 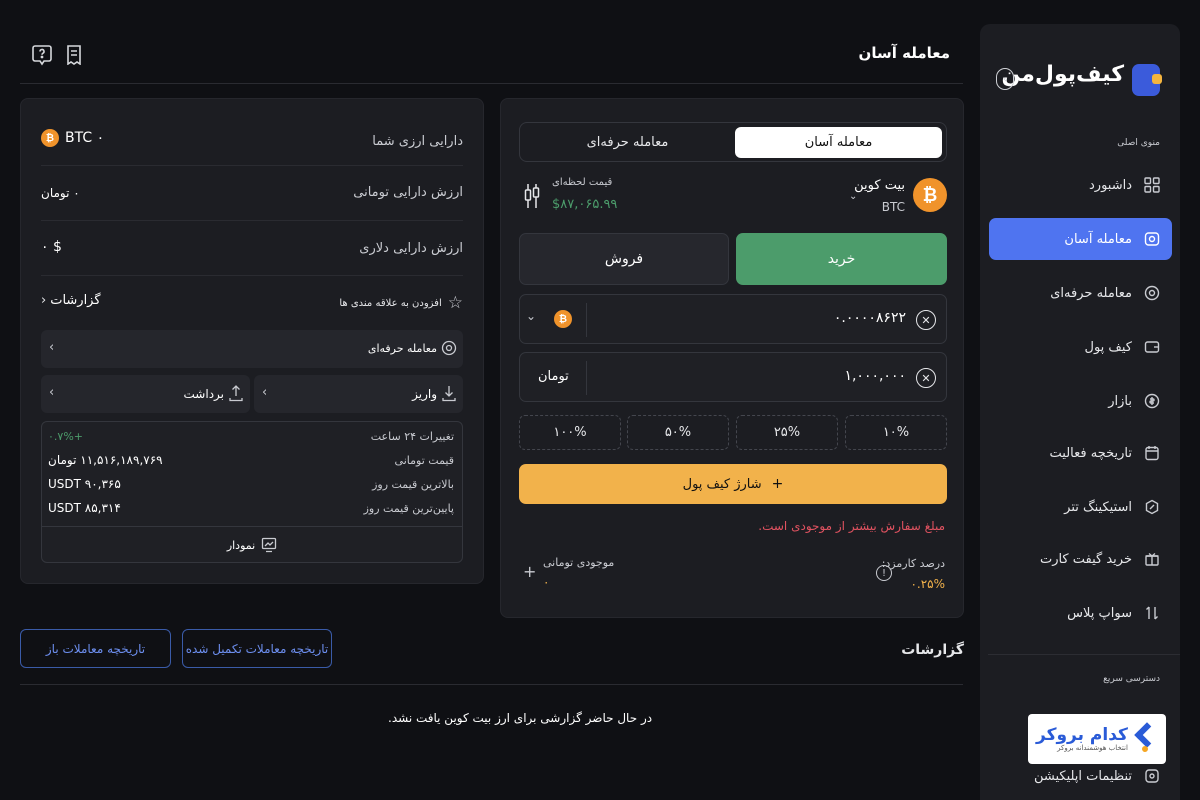 What do you see at coordinates (1138, 143) in the screenshot?
I see `menu-label: منوی اصلی` at bounding box center [1138, 143].